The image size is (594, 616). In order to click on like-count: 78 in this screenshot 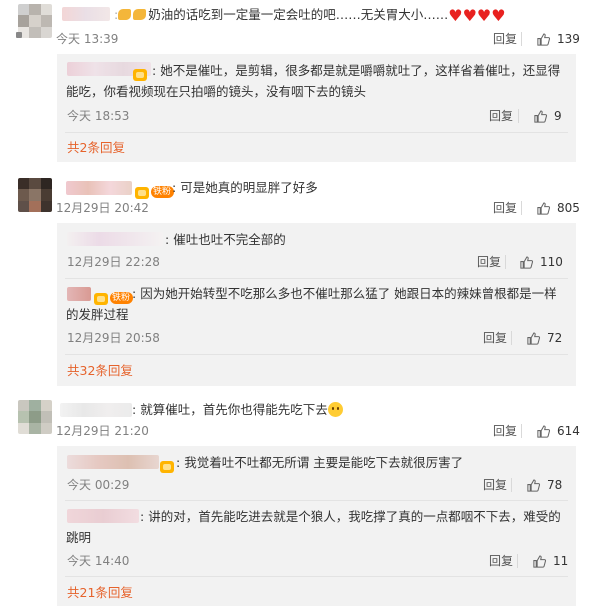, I will do `click(555, 485)`.